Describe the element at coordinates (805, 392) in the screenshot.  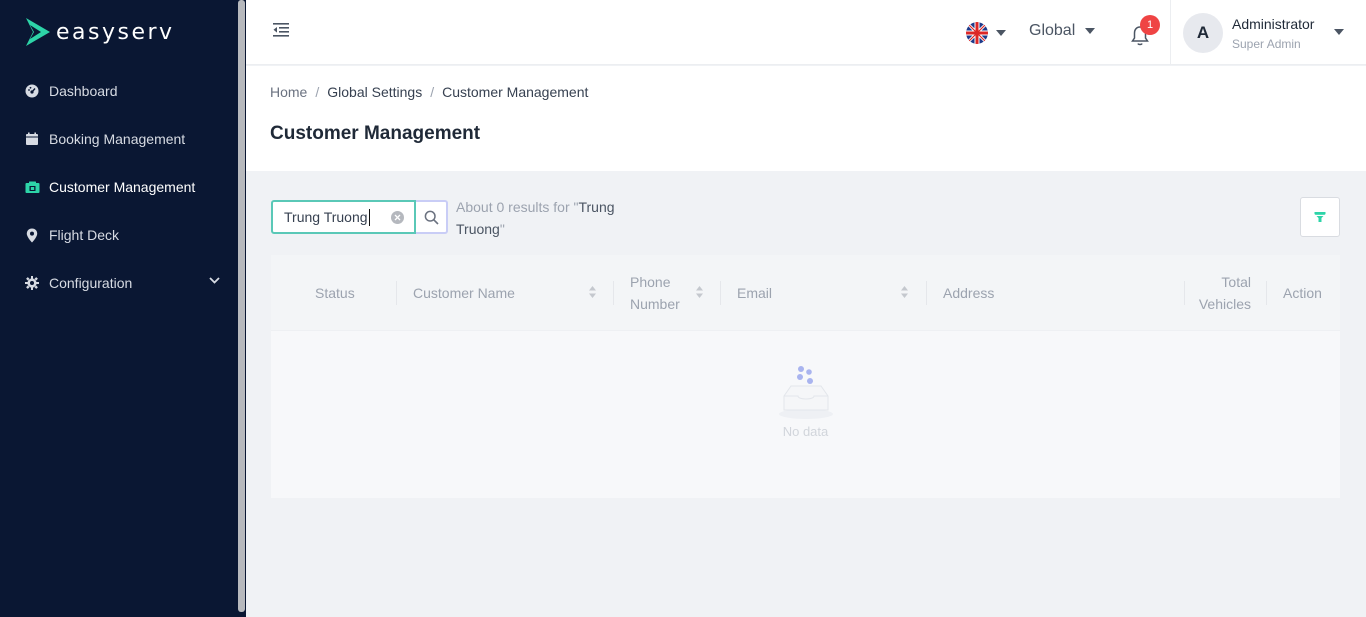
I see `empty-inbox-icon` at that location.